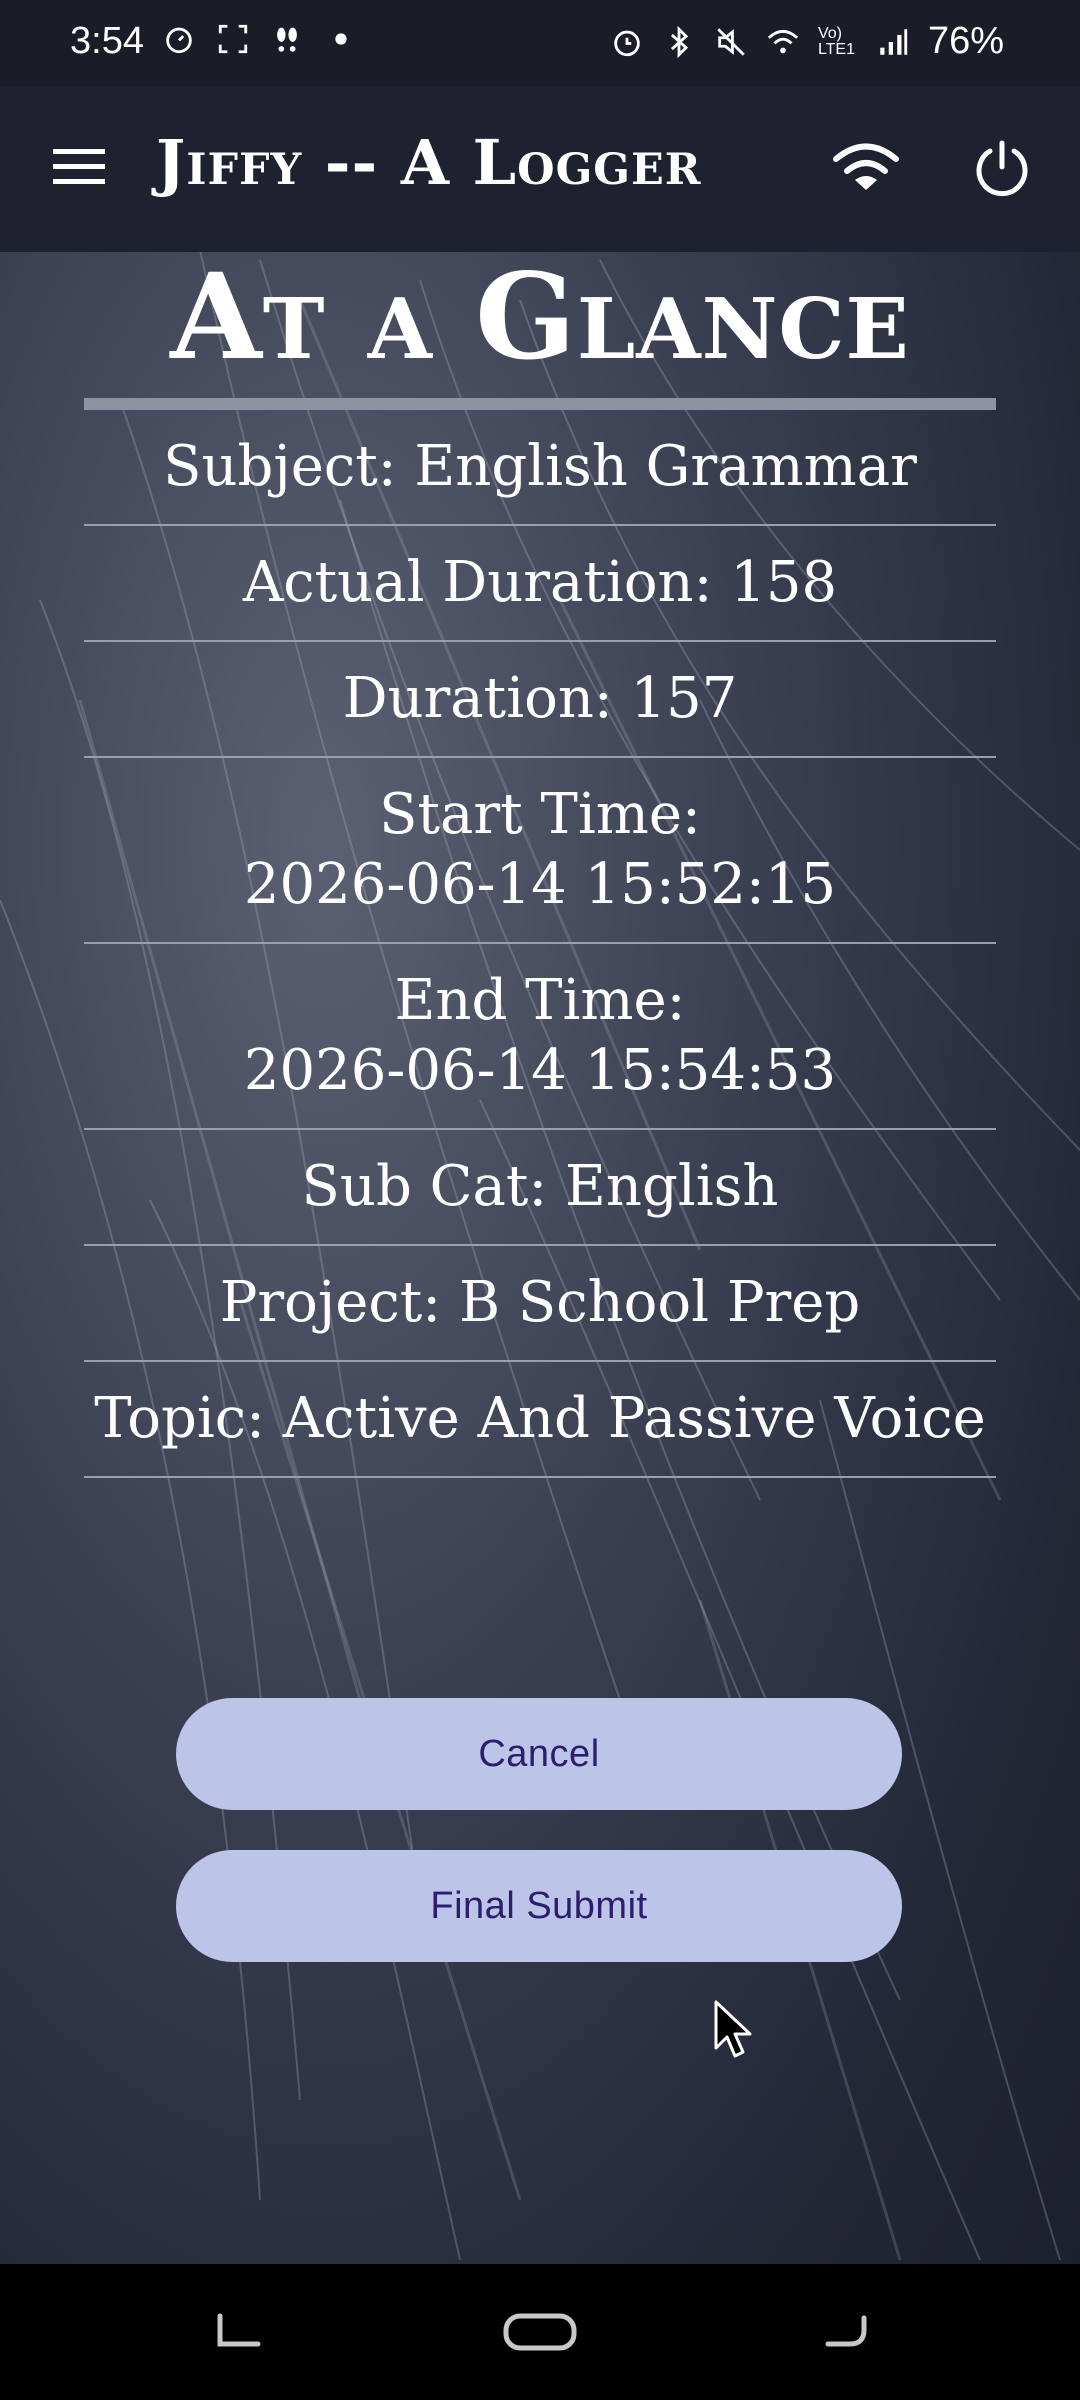 This screenshot has height=2400, width=1080. Describe the element at coordinates (731, 41) in the screenshot. I see `mute-icon` at that location.